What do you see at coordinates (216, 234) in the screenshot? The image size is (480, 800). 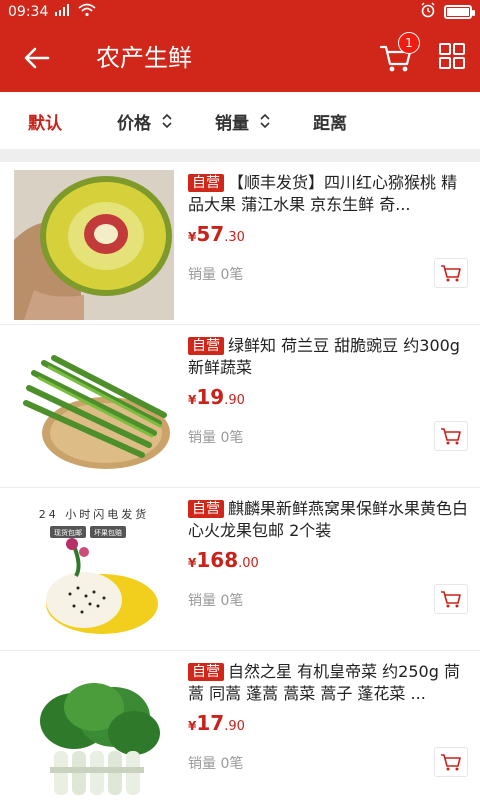 I see `product-price: ¥57.30` at bounding box center [216, 234].